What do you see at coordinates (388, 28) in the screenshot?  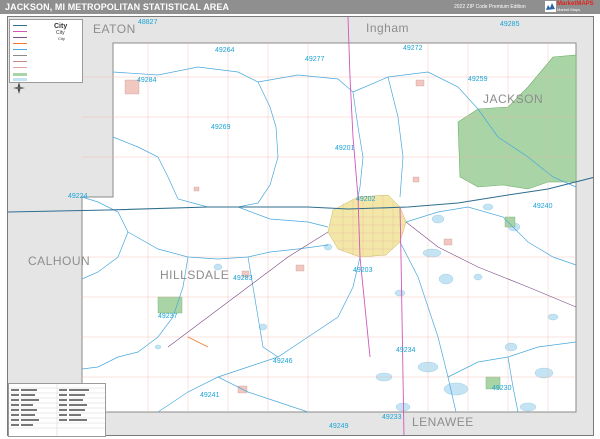 I see `county-label-ingham: Ingham` at bounding box center [388, 28].